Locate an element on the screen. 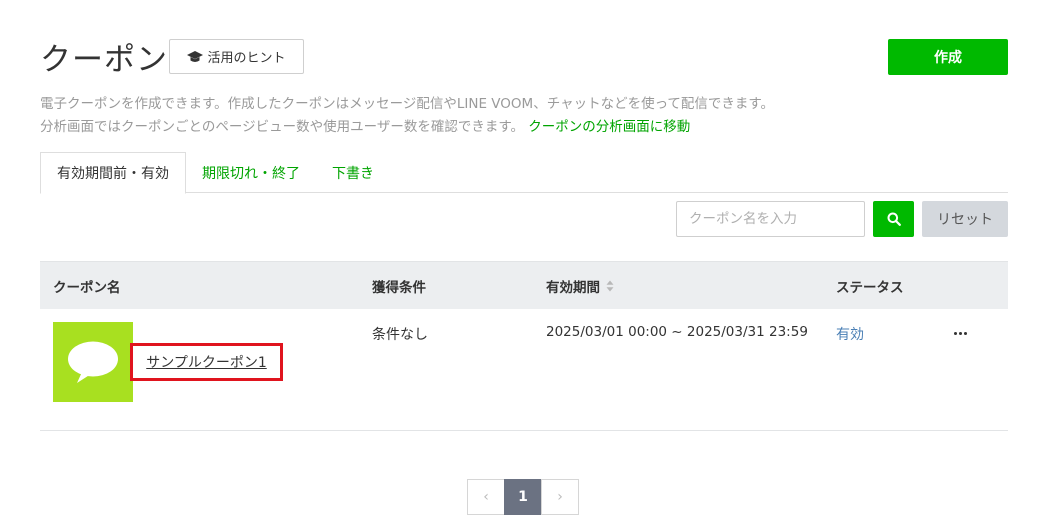  tab-expired-ended: 期限切れ・終了 is located at coordinates (251, 172).